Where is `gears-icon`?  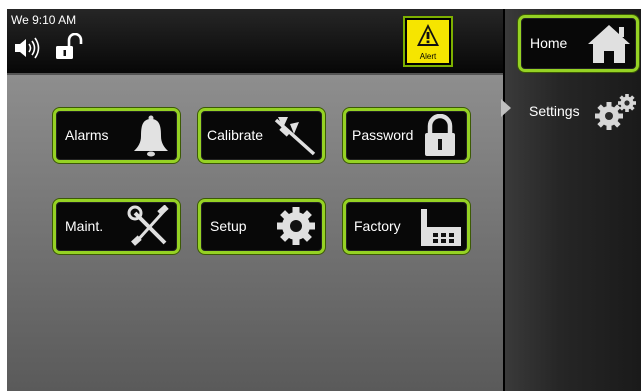
gears-icon is located at coordinates (615, 112).